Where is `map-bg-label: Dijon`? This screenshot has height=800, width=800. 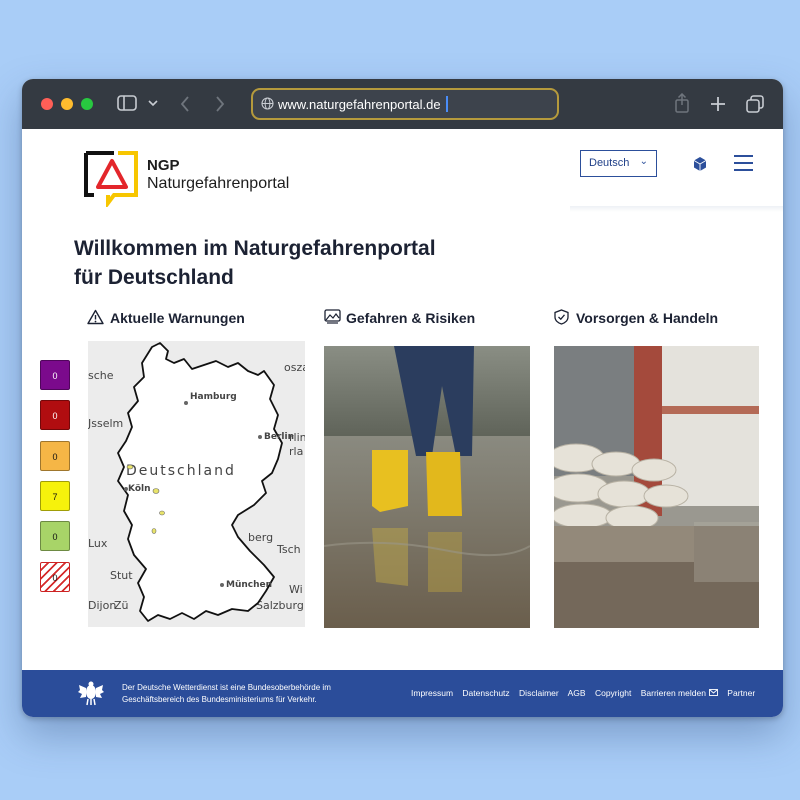
map-bg-label: Dijon is located at coordinates (102, 605).